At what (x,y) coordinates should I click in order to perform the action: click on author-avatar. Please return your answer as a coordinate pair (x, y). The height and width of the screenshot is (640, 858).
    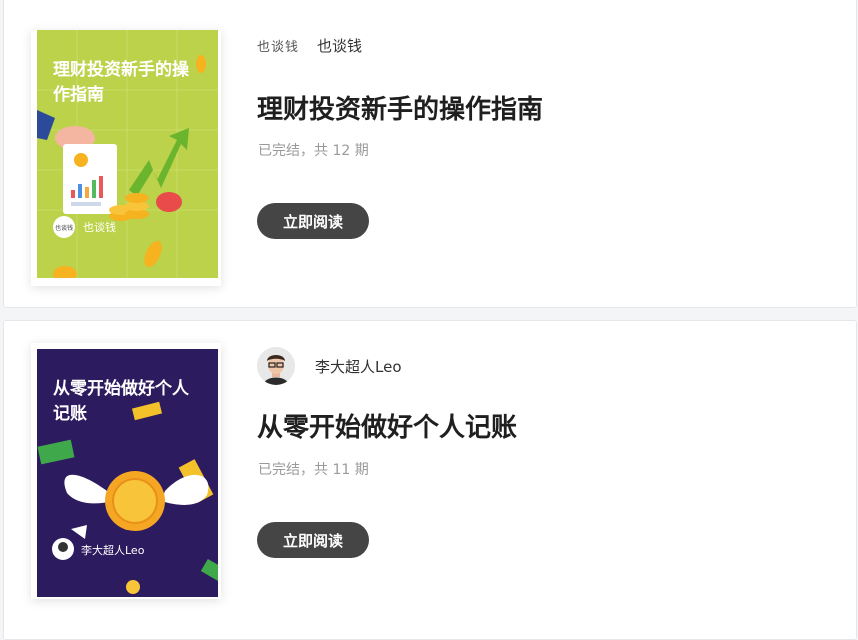
    Looking at the image, I should click on (276, 366).